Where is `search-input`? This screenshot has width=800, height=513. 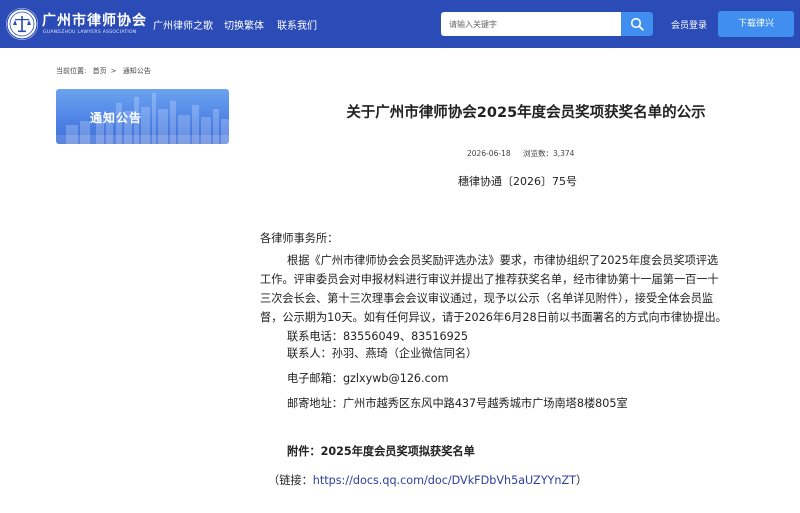 search-input is located at coordinates (531, 24).